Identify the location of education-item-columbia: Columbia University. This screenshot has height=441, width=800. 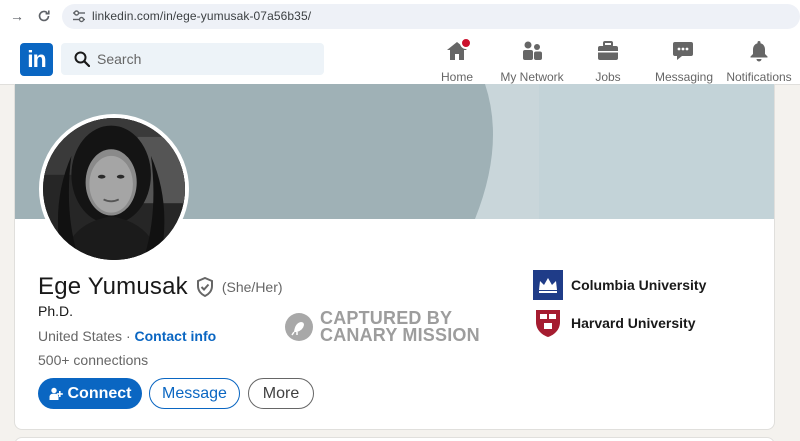
(619, 285).